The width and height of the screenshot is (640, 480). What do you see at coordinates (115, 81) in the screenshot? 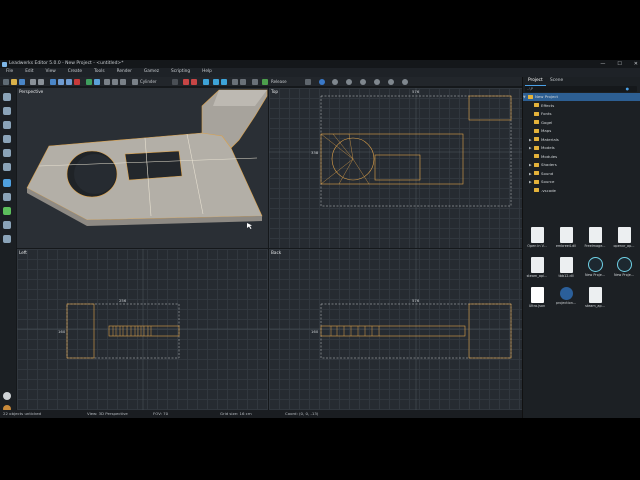
I see `zoom-out-icon` at bounding box center [115, 81].